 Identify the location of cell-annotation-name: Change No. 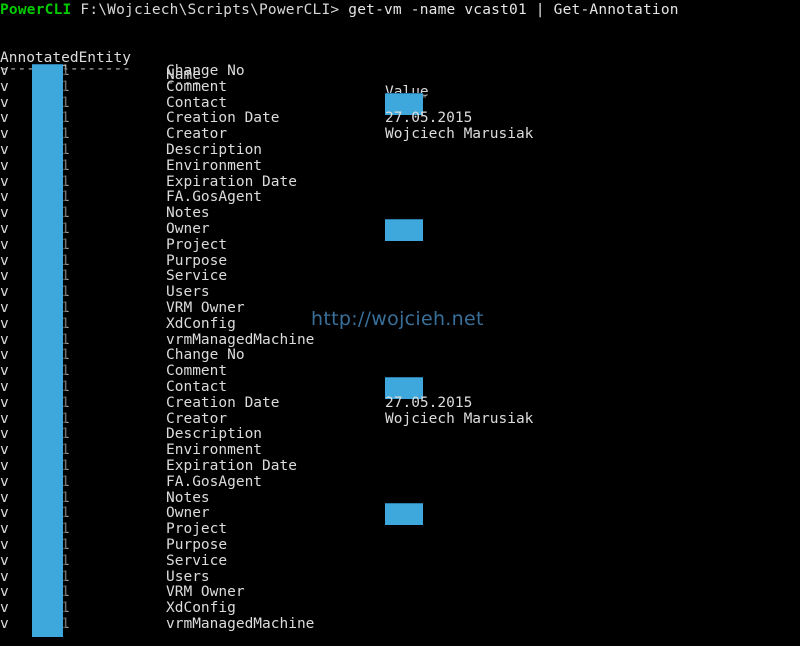
(205, 355).